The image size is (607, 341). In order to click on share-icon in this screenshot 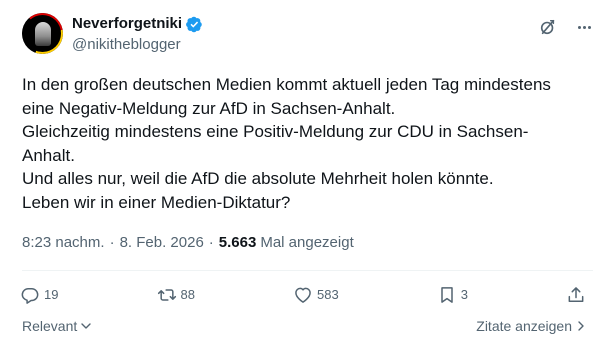, I will do `click(576, 294)`.